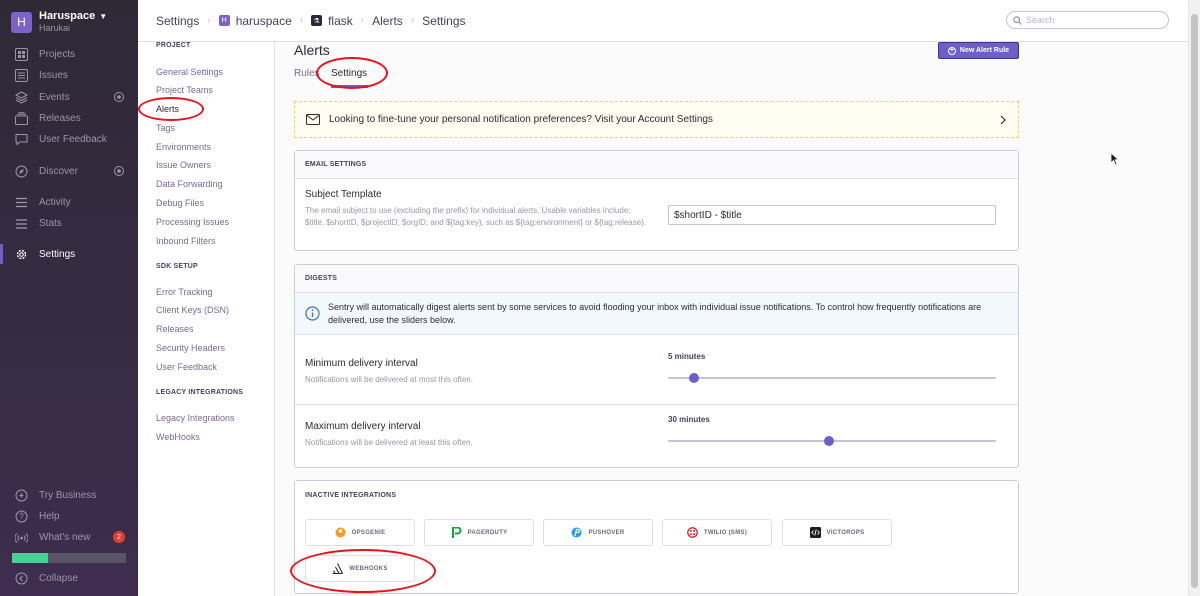 The image size is (1200, 596). I want to click on tab-settings: Settings, so click(352, 73).